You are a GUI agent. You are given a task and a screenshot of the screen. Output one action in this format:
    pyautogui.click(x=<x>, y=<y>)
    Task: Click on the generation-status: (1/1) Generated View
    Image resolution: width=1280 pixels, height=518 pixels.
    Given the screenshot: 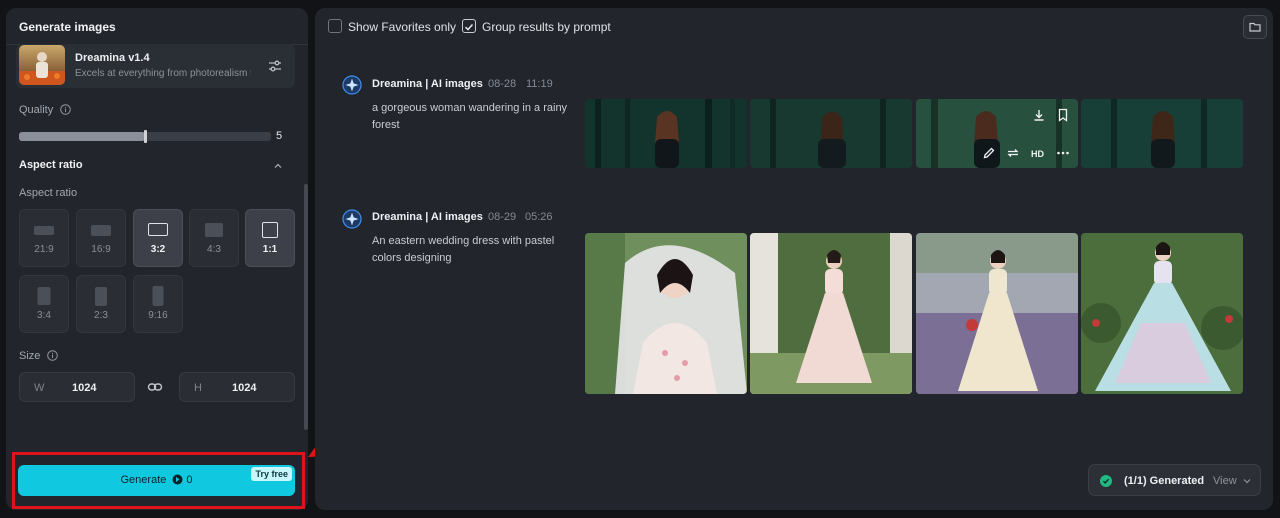 What is the action you would take?
    pyautogui.click(x=1174, y=480)
    